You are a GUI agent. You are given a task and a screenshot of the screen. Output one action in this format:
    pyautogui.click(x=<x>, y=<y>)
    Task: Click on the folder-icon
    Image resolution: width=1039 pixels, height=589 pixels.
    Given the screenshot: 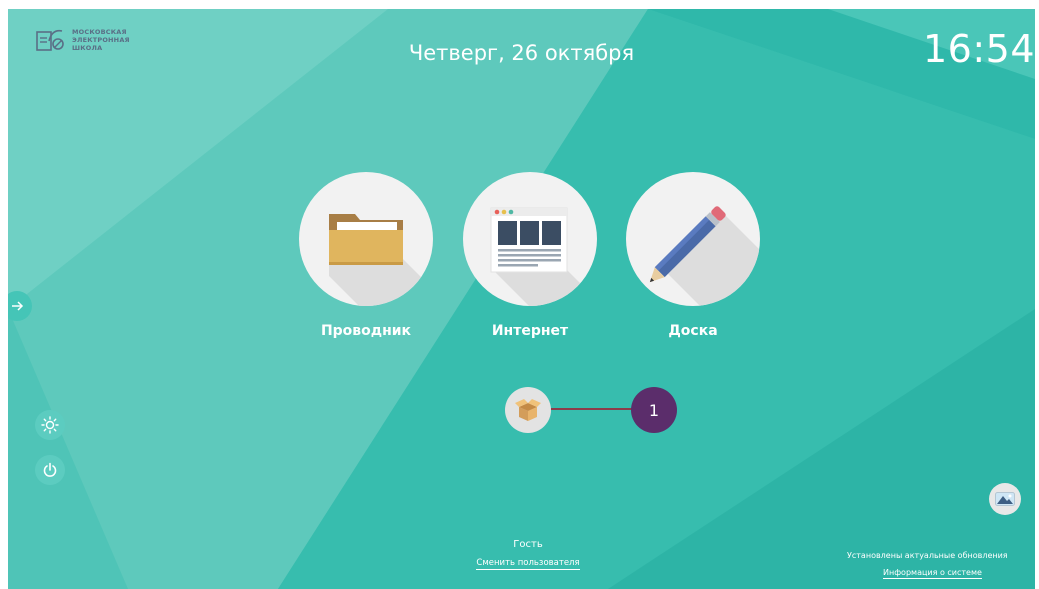 What is the action you would take?
    pyautogui.click(x=381, y=260)
    